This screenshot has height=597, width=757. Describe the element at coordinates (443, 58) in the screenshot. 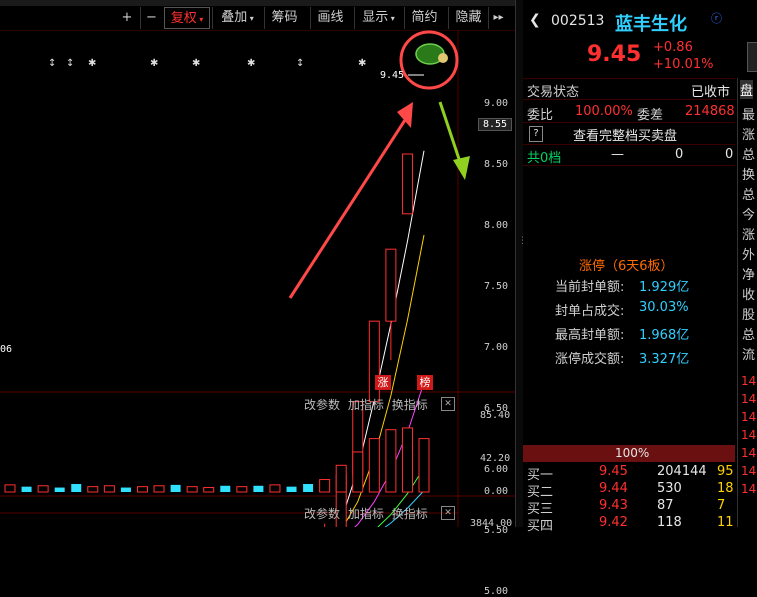

I see `turtle-head-icon` at that location.